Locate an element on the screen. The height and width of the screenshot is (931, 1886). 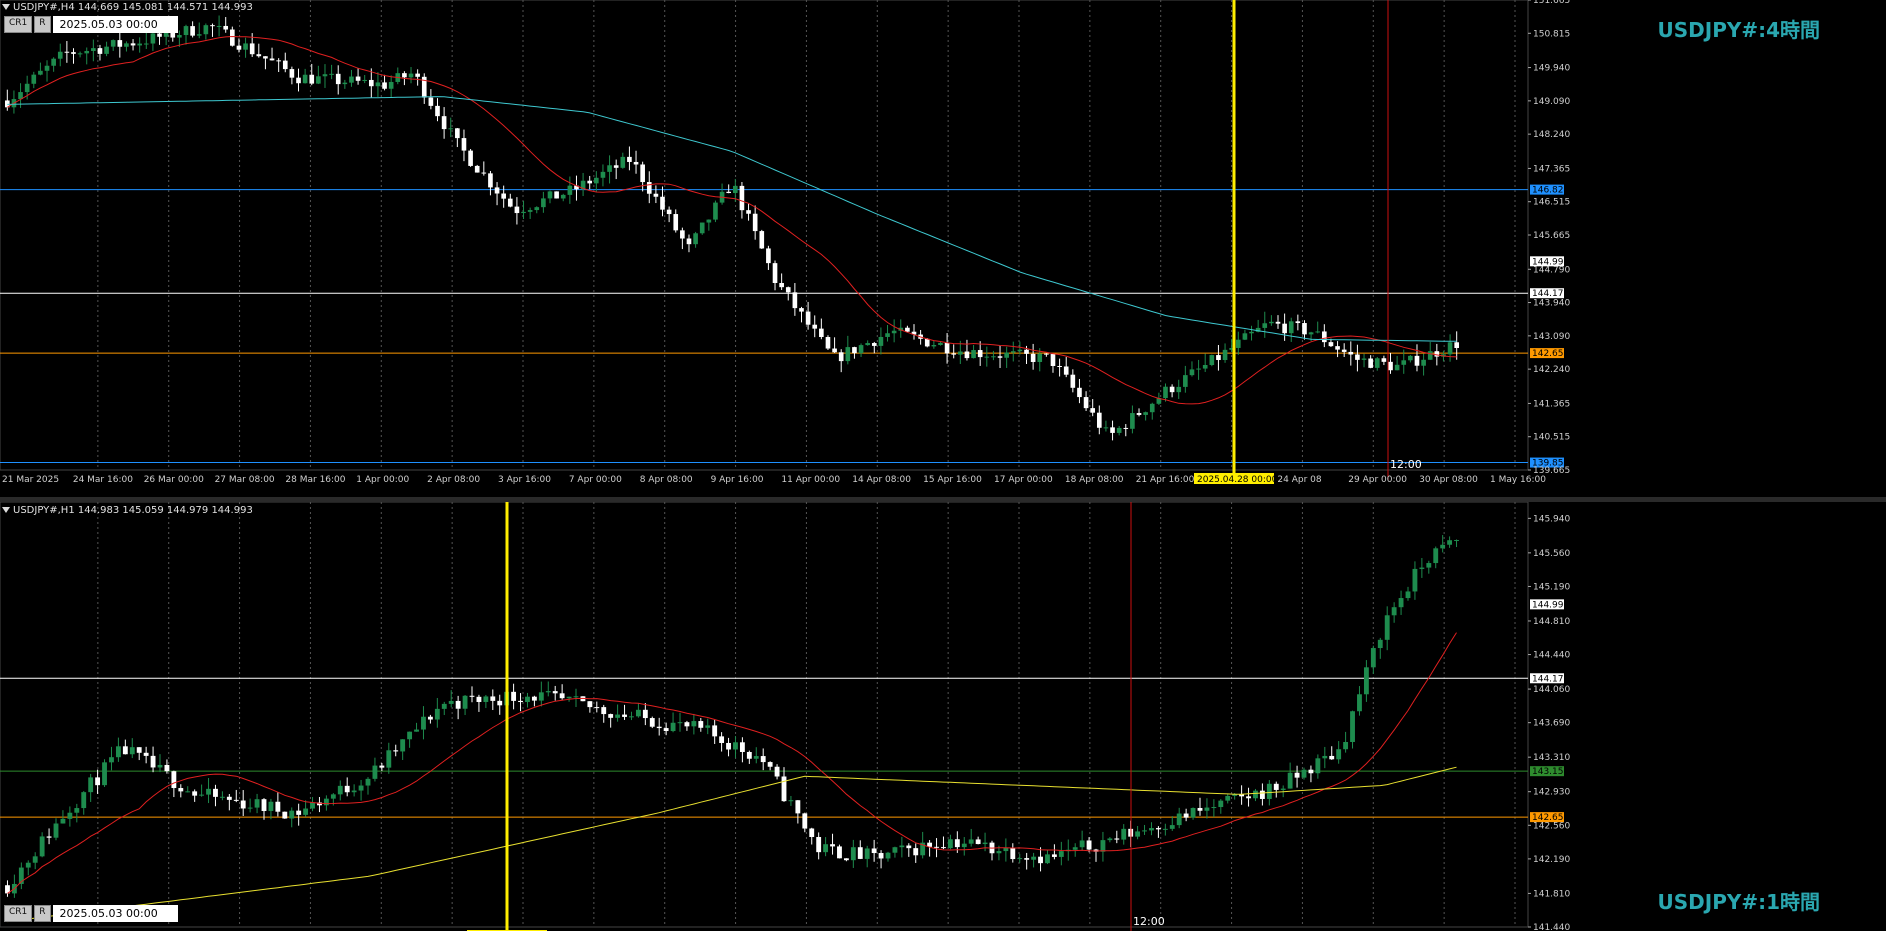
price-axis-label: 142.930 is located at coordinates (1551, 793).